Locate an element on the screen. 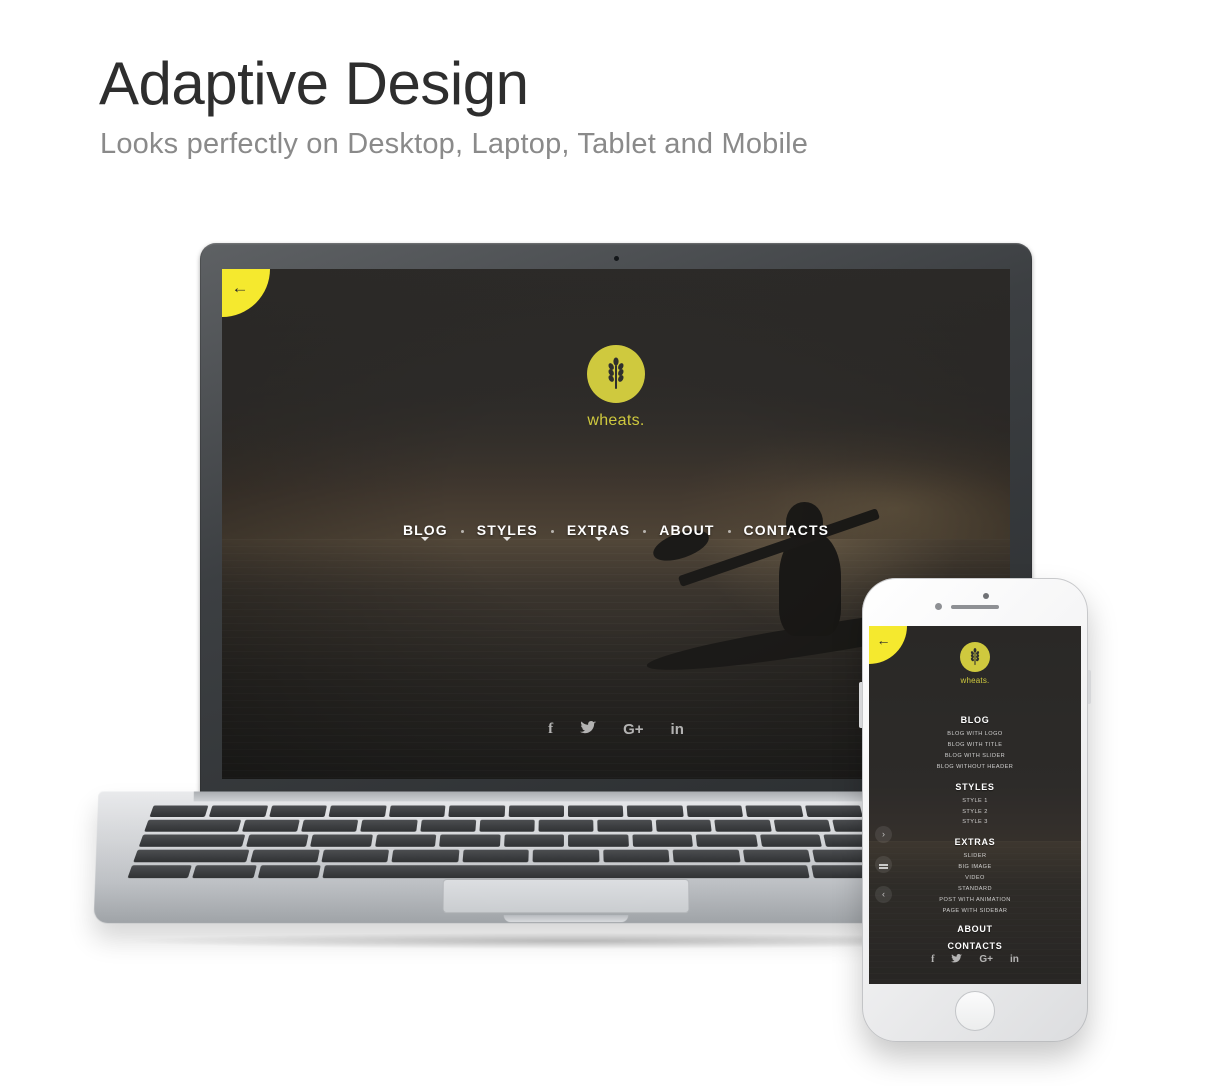 Image resolution: width=1232 pixels, height=1086 pixels. nav-item-contacts: CONTACTS is located at coordinates (787, 531).